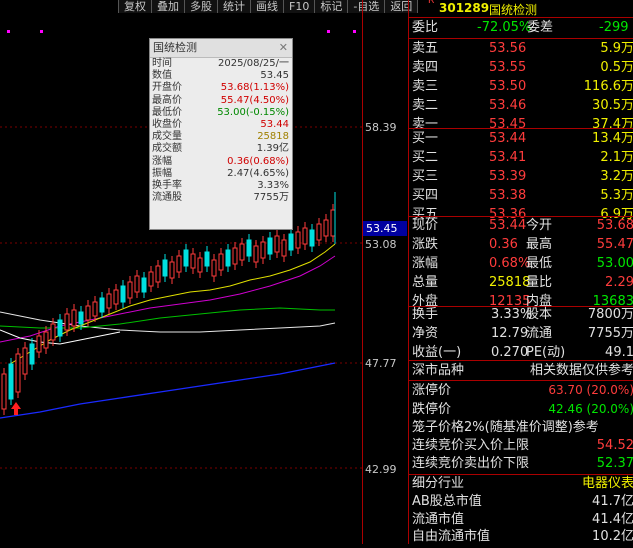 Image resolution: width=633 pixels, height=548 pixels. I want to click on toolbar-button-0: 复权, so click(135, 6).